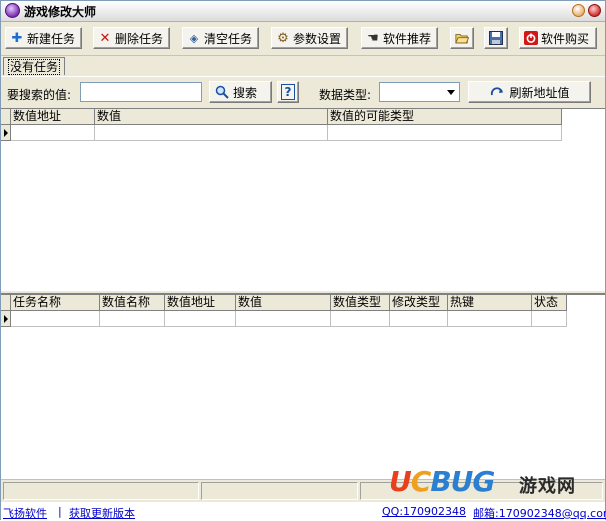  I want to click on task-table-header: 任务名称 数值名称 数值地址 数值 数值类型 修改类型 热键 状态, so click(284, 303).